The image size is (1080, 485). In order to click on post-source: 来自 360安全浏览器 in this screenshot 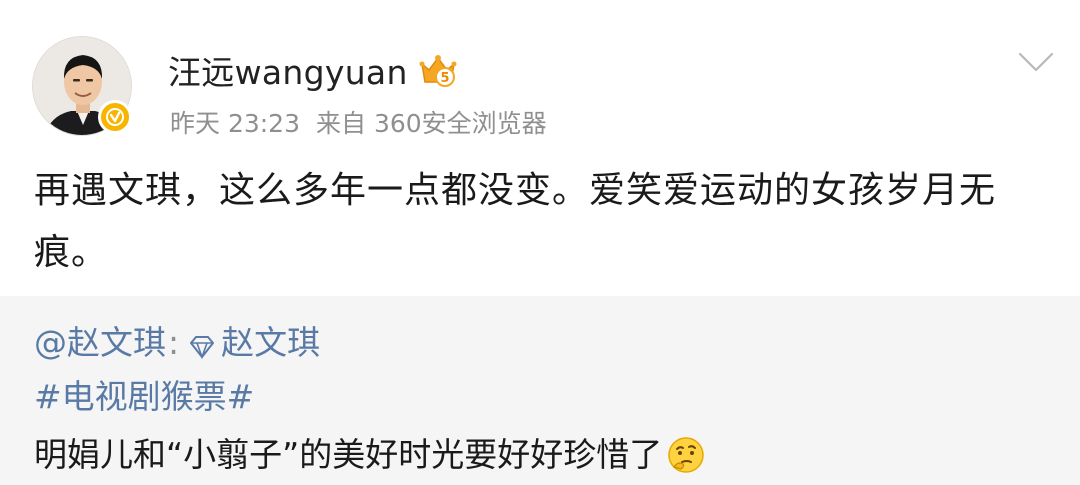, I will do `click(431, 123)`.